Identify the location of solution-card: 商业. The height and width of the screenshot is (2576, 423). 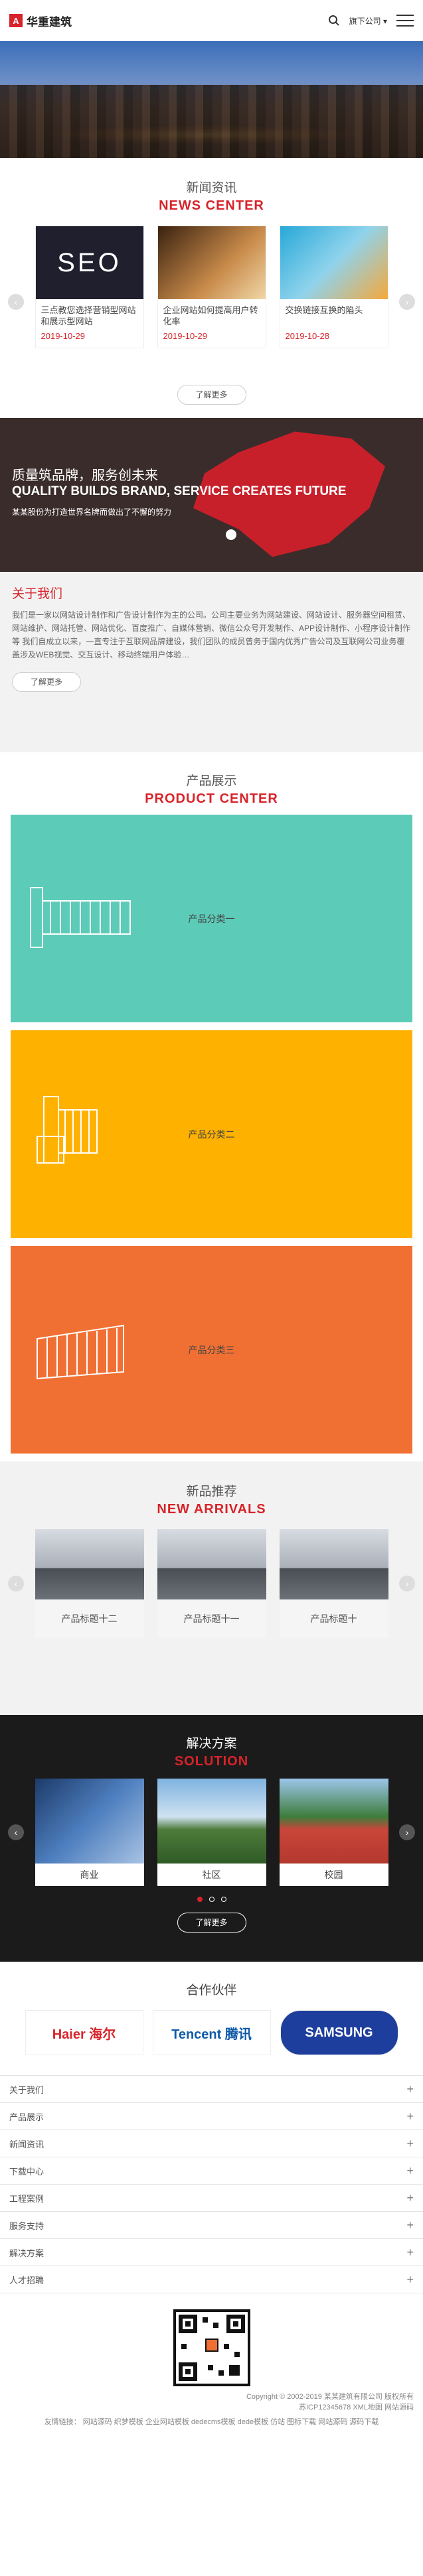
(89, 1832).